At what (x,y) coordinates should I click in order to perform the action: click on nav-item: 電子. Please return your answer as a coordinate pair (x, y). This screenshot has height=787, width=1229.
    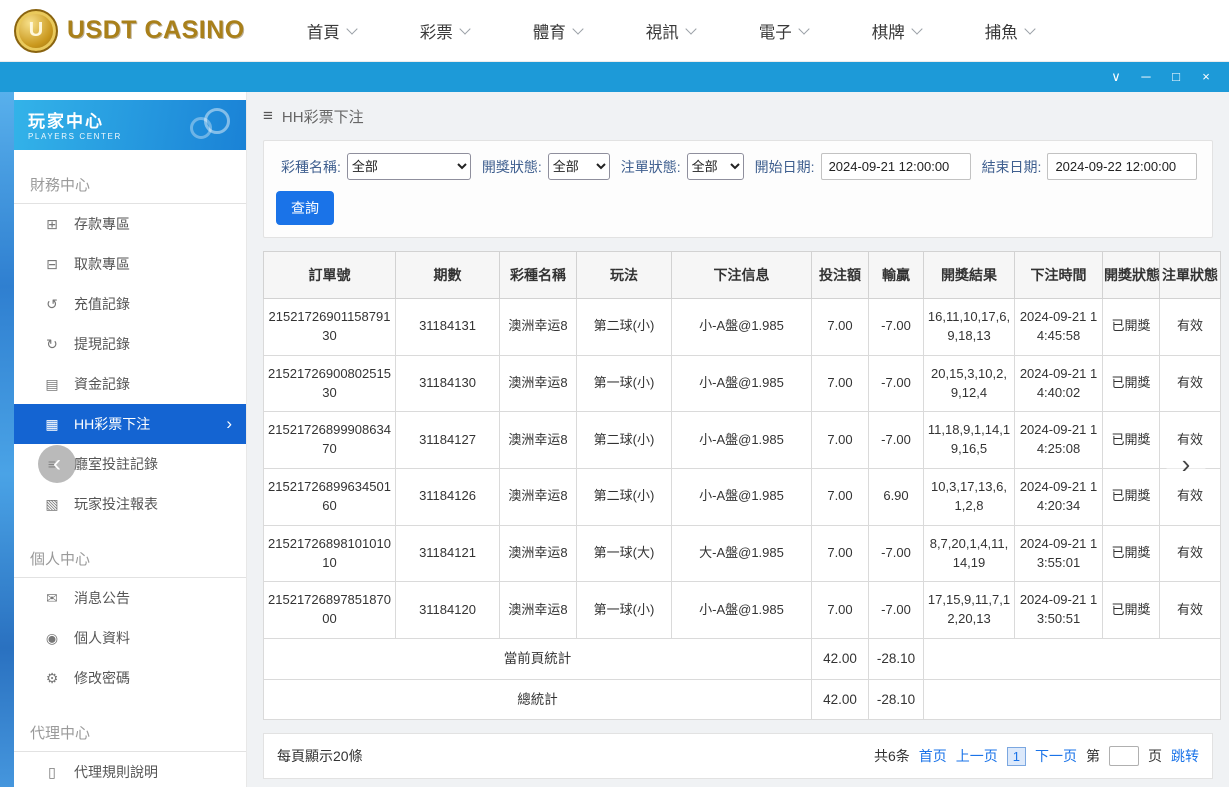
    Looking at the image, I should click on (784, 31).